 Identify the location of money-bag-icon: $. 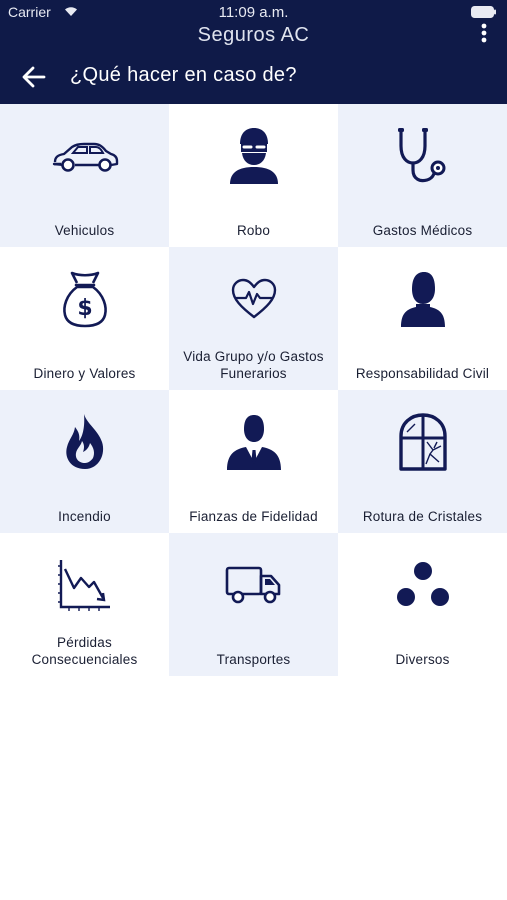
(84, 299).